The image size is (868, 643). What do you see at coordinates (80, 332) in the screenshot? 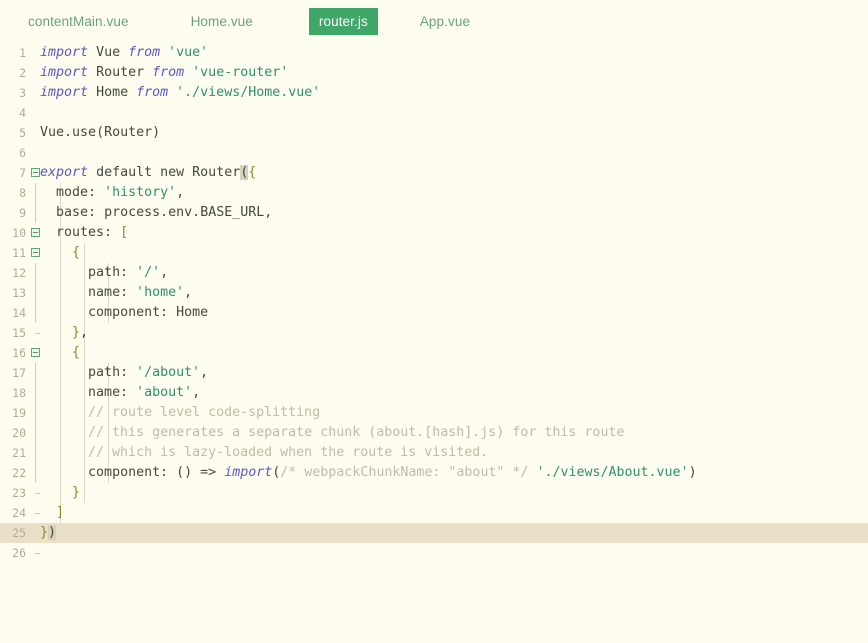
I see `line-content: },` at bounding box center [80, 332].